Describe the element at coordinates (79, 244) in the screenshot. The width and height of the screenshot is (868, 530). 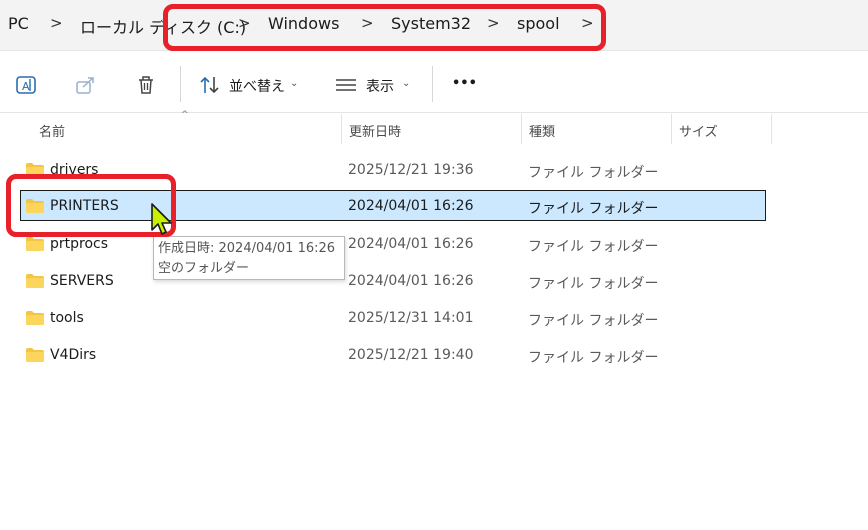
I see `file-name: prtprocs` at that location.